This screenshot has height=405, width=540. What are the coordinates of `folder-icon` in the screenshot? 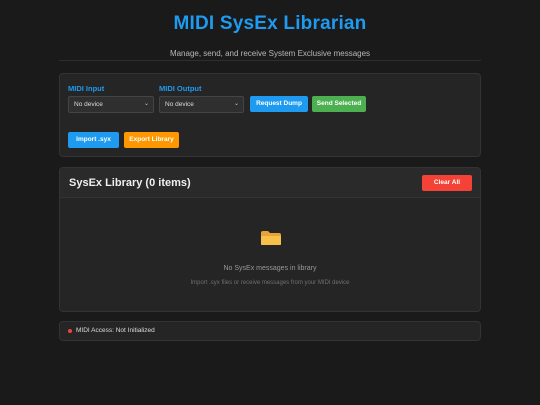 It's located at (271, 238).